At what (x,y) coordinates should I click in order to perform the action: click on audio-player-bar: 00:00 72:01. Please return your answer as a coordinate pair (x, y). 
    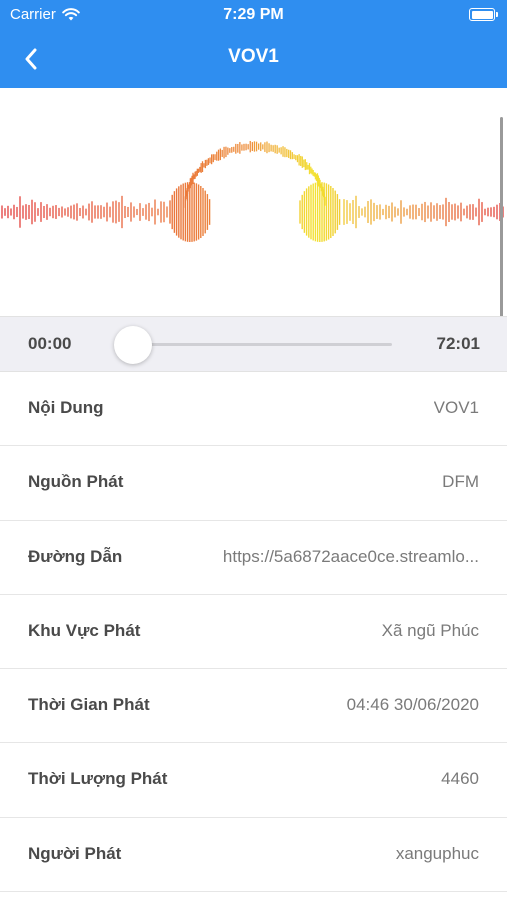
    Looking at the image, I should click on (253, 344).